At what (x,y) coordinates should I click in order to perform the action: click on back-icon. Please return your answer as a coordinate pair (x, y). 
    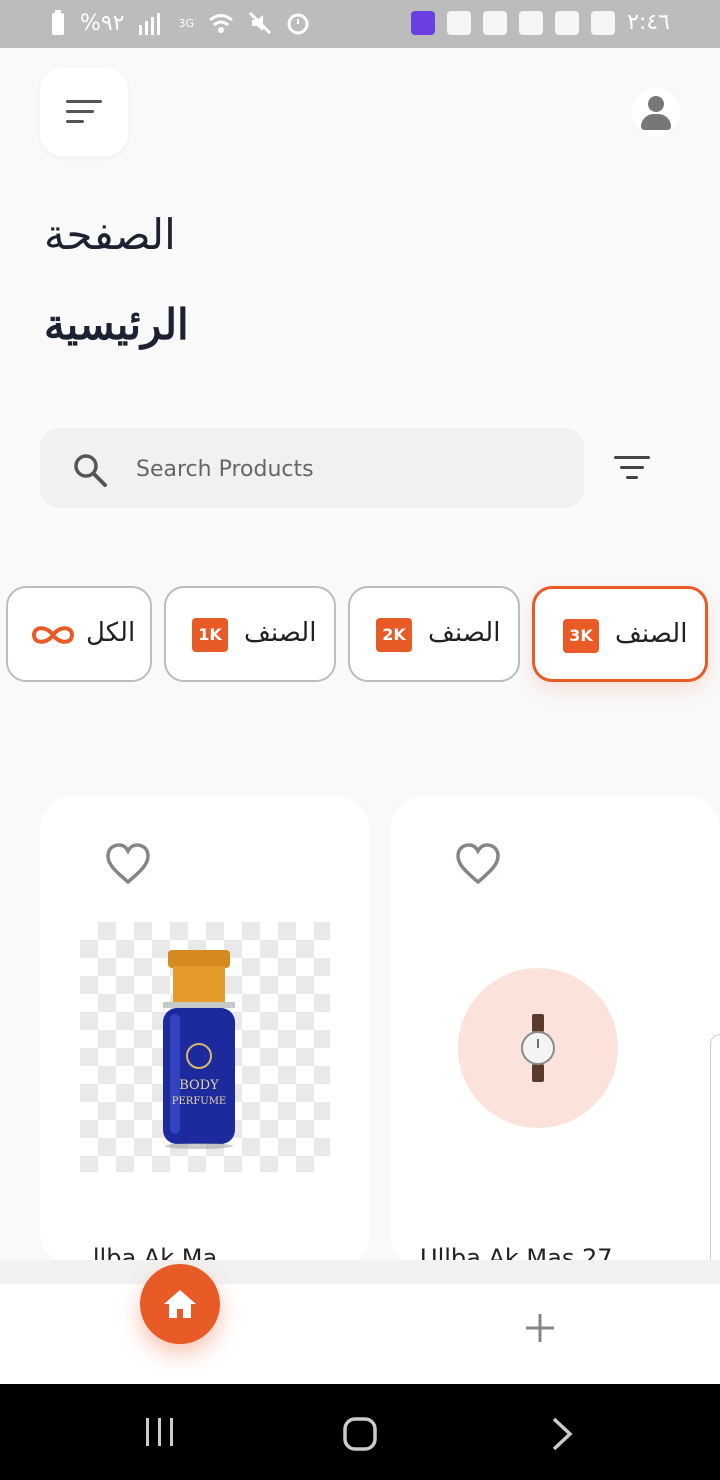
    Looking at the image, I should click on (562, 1436).